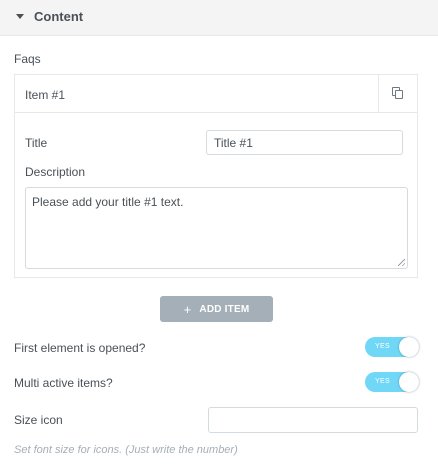 The height and width of the screenshot is (471, 438). I want to click on duplicate-icon, so click(398, 93).